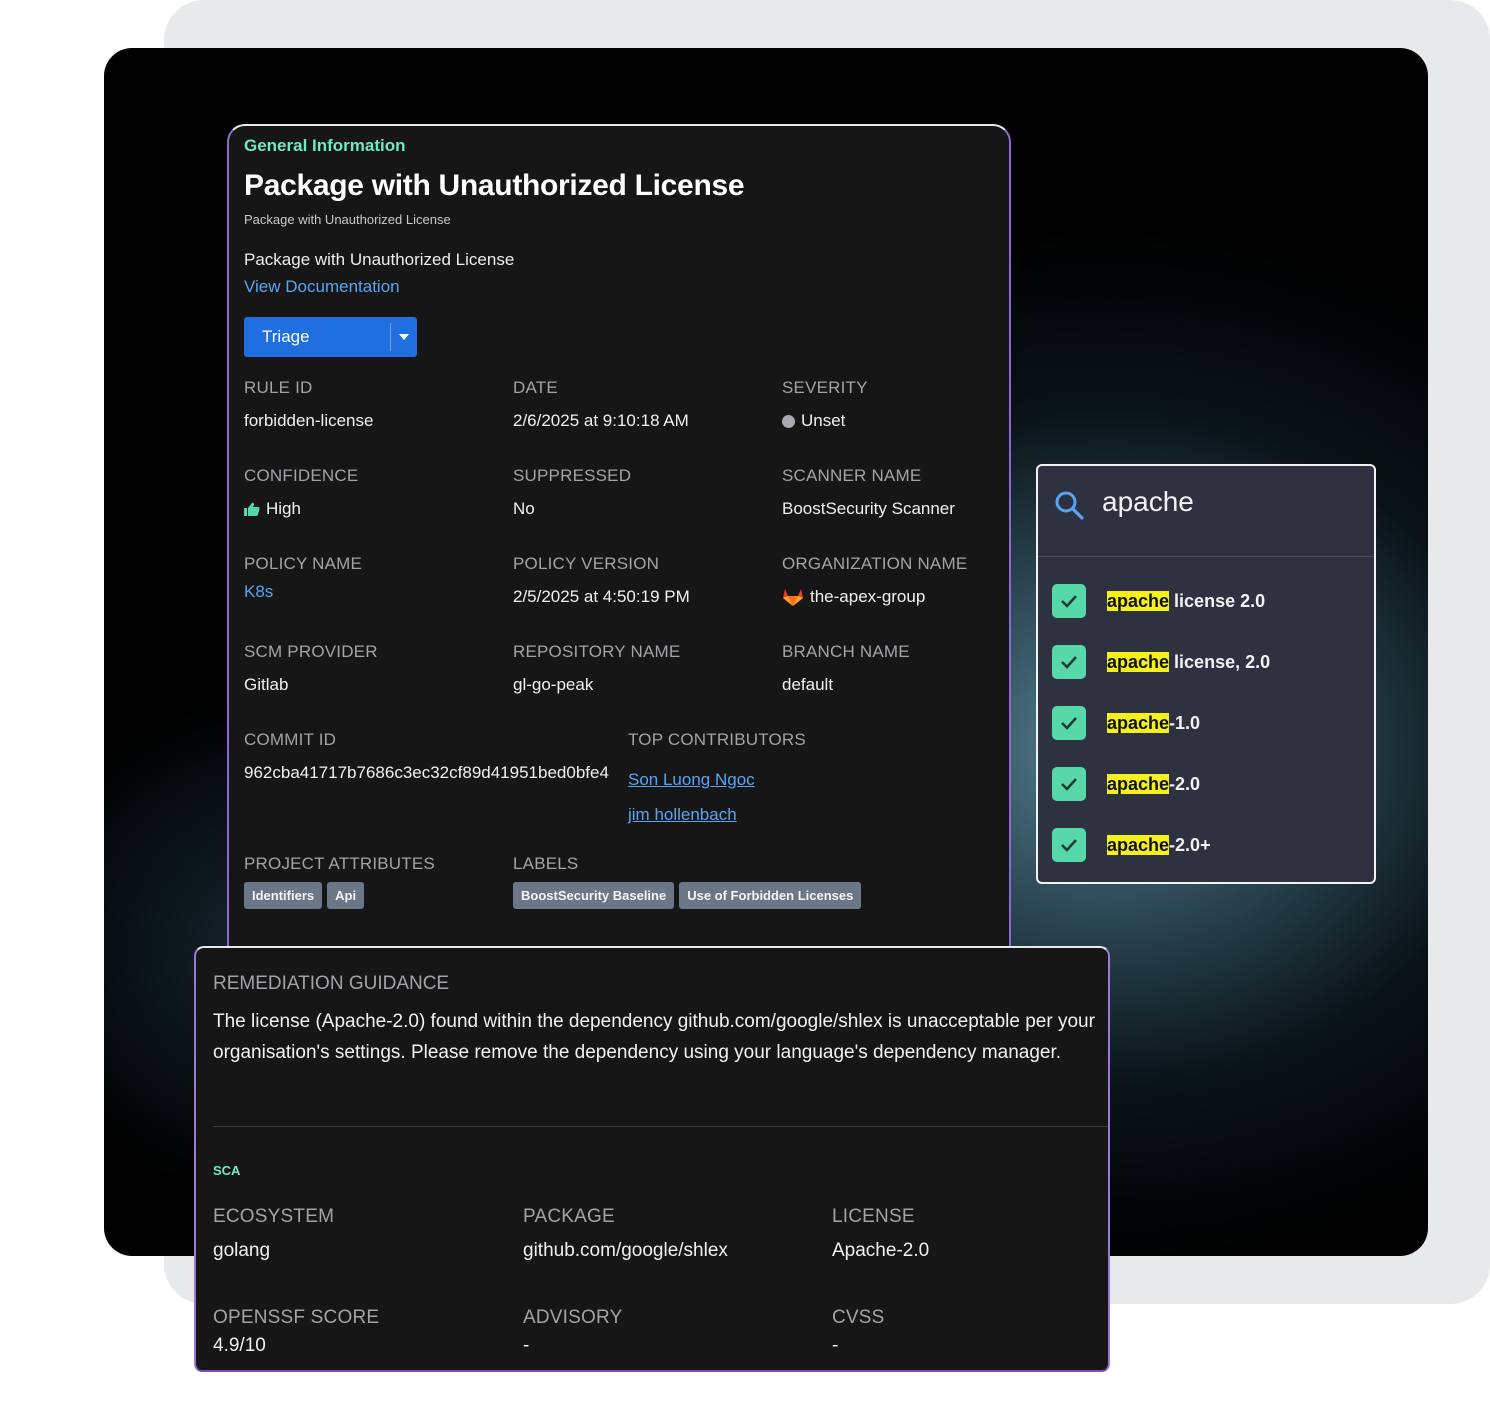 This screenshot has height=1424, width=1490. Describe the element at coordinates (793, 597) in the screenshot. I see `gitlab-fox-icon` at that location.